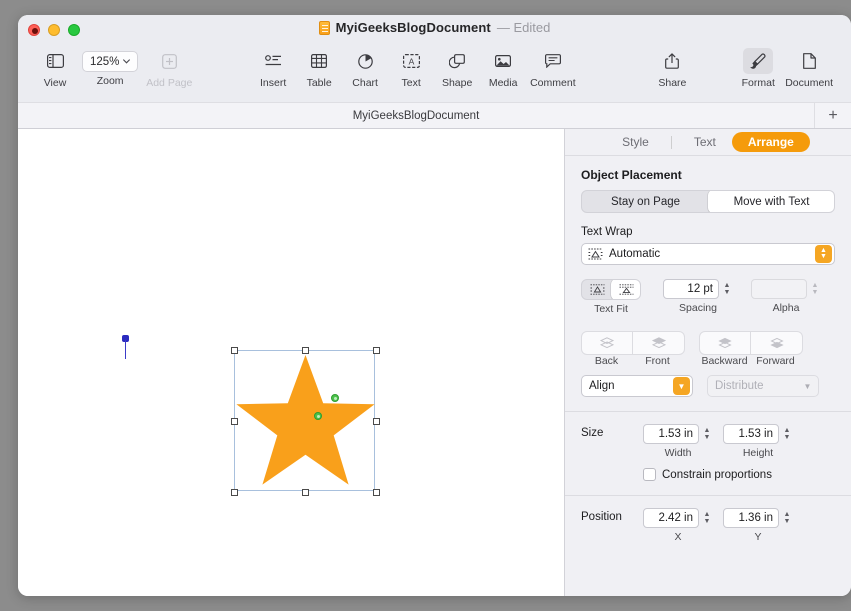  What do you see at coordinates (771, 201) in the screenshot?
I see `move-with-text-option: Move with Text` at bounding box center [771, 201].